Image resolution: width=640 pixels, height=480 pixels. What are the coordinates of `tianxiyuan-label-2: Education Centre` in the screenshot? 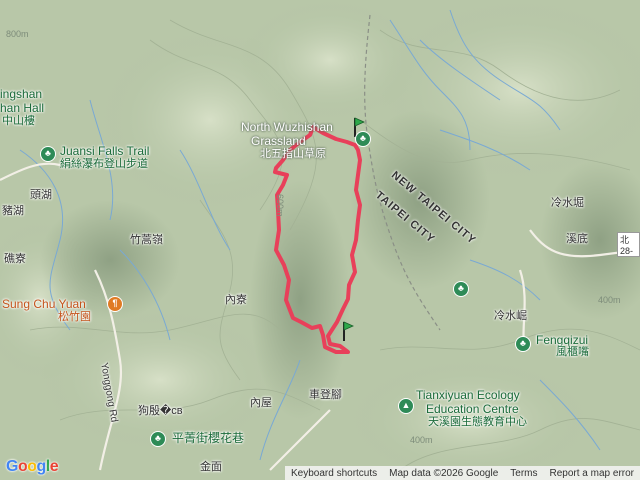 It's located at (472, 409).